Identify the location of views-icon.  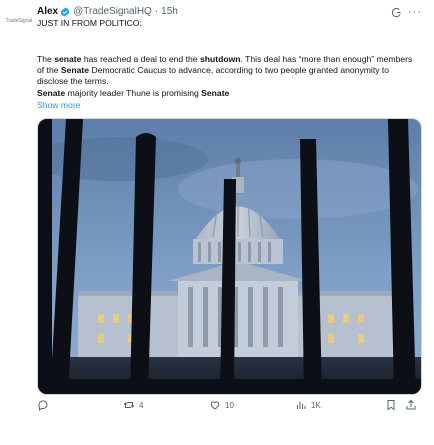
(301, 405).